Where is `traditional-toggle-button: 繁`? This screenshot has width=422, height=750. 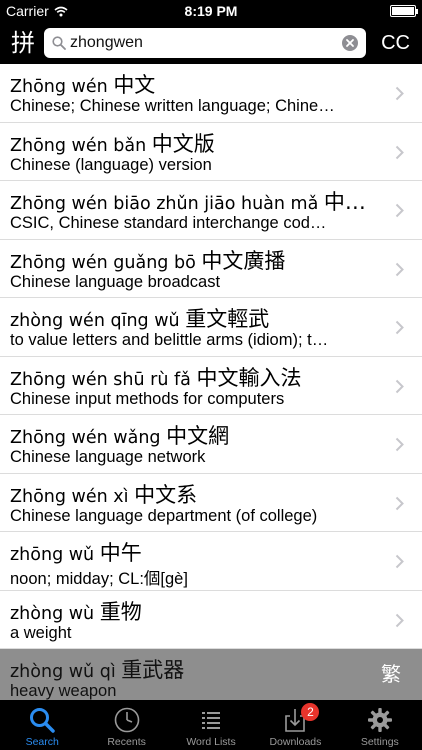
traditional-toggle-button: 繁 is located at coordinates (391, 674).